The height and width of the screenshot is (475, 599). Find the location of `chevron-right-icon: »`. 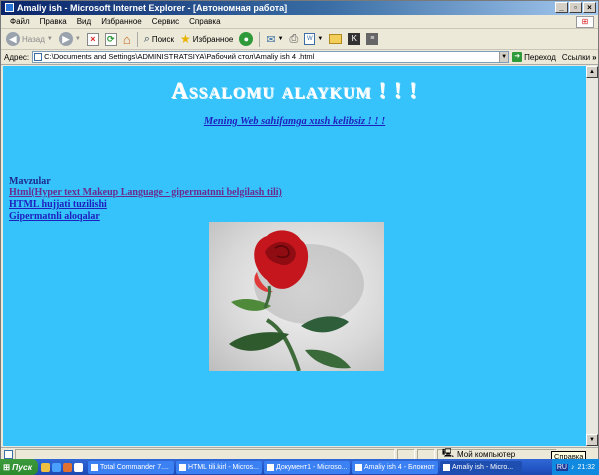

chevron-right-icon: » is located at coordinates (594, 57).